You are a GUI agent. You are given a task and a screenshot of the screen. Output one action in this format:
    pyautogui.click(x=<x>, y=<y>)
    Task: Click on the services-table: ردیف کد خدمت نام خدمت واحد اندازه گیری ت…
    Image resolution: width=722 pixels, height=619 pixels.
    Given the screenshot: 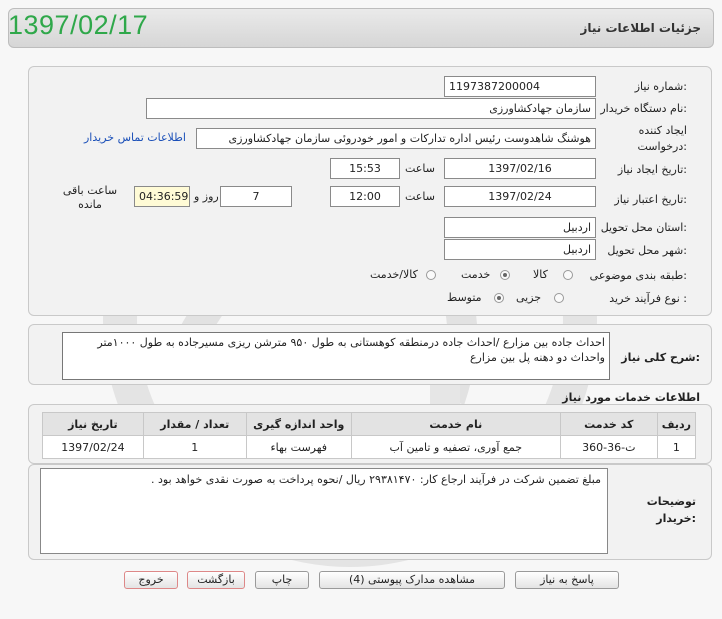 What is the action you would take?
    pyautogui.click(x=369, y=435)
    